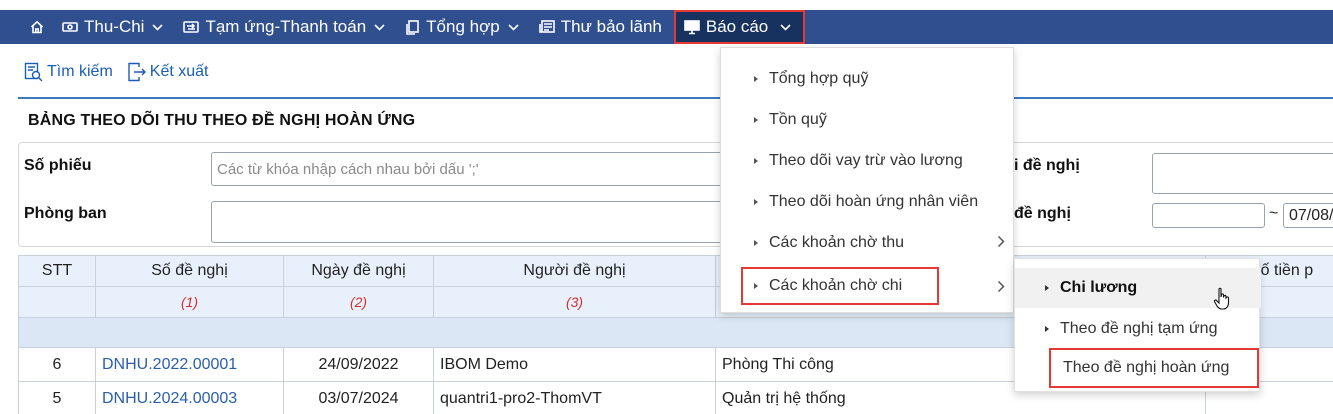 The height and width of the screenshot is (414, 1333). What do you see at coordinates (798, 119) in the screenshot?
I see `menu-item-label: Tồn quỹ` at bounding box center [798, 119].